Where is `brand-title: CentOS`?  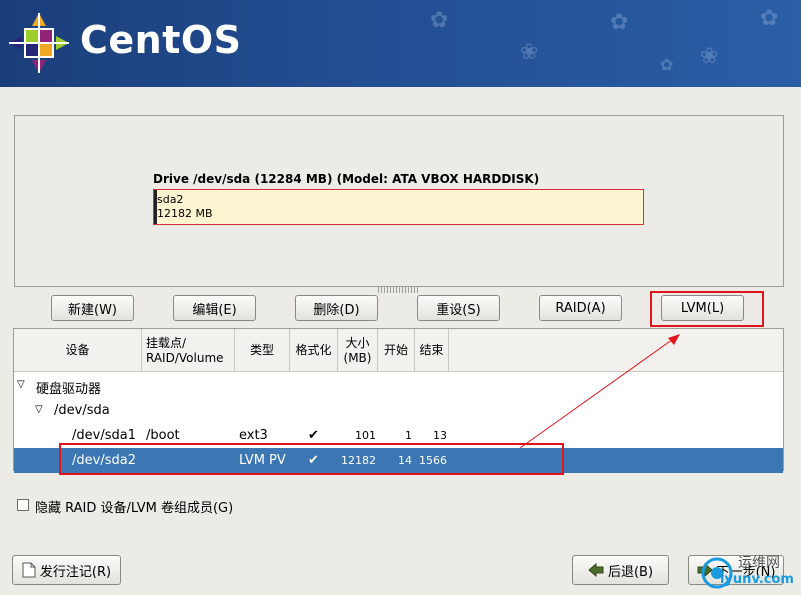 brand-title: CentOS is located at coordinates (161, 40).